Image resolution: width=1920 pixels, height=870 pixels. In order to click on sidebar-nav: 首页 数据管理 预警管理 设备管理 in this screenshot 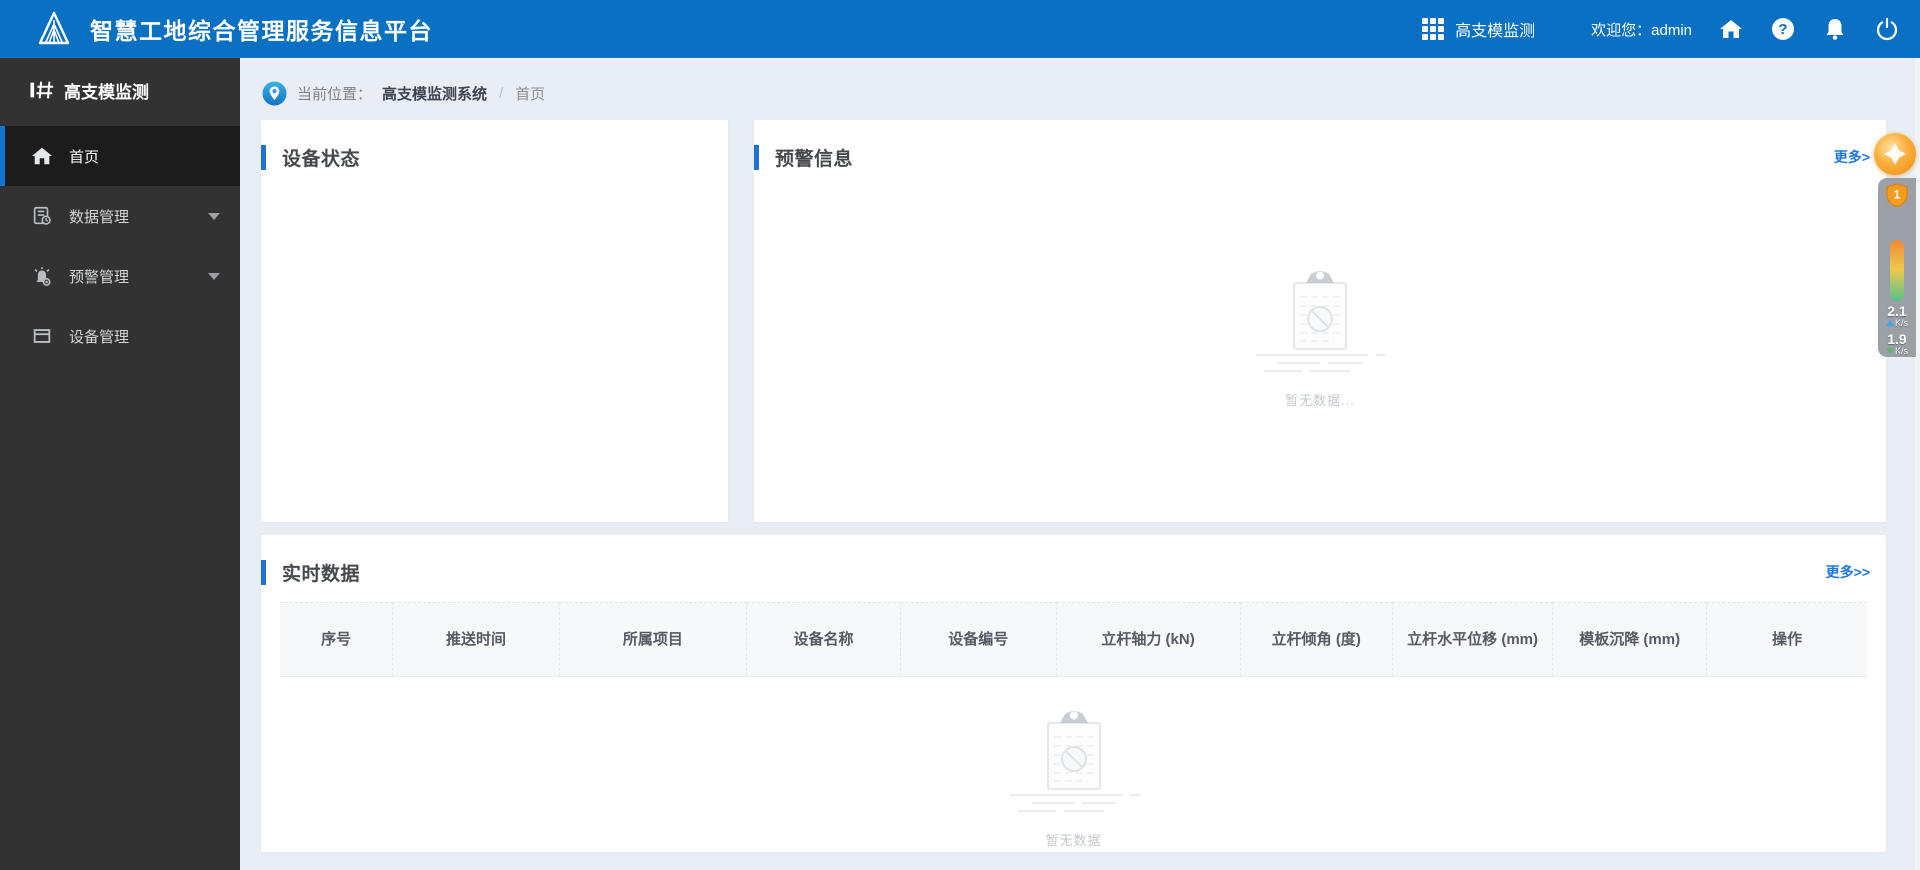, I will do `click(120, 246)`.